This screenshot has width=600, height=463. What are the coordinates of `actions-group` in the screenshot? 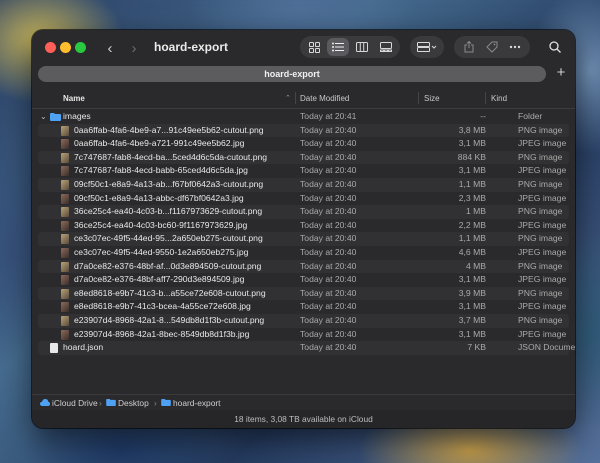 It's located at (492, 47).